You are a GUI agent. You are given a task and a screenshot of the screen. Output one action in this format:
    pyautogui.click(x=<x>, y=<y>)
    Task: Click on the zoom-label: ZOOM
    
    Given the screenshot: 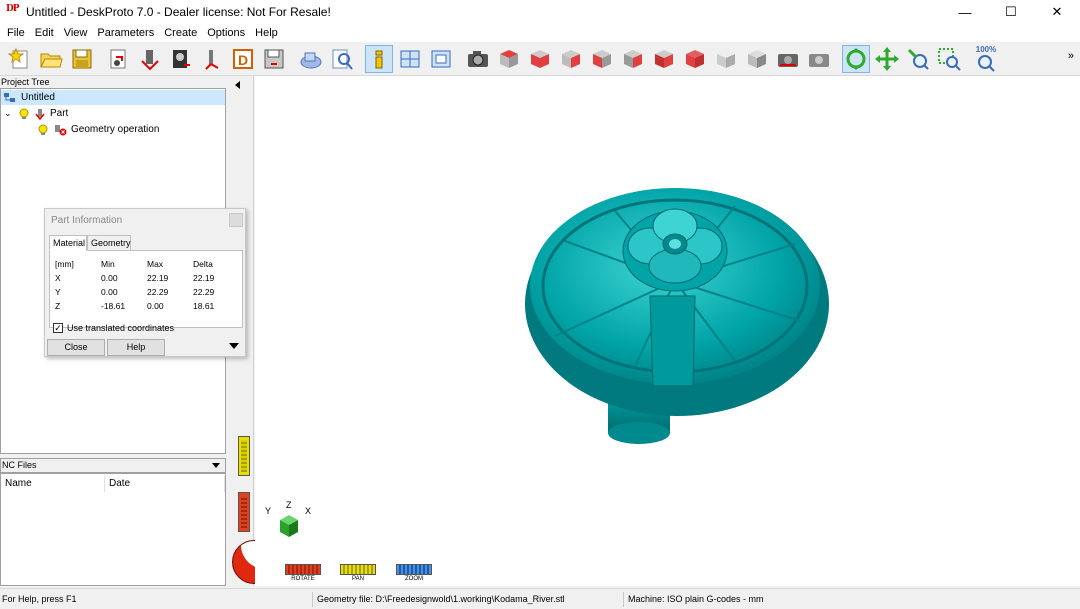 What is the action you would take?
    pyautogui.click(x=414, y=579)
    